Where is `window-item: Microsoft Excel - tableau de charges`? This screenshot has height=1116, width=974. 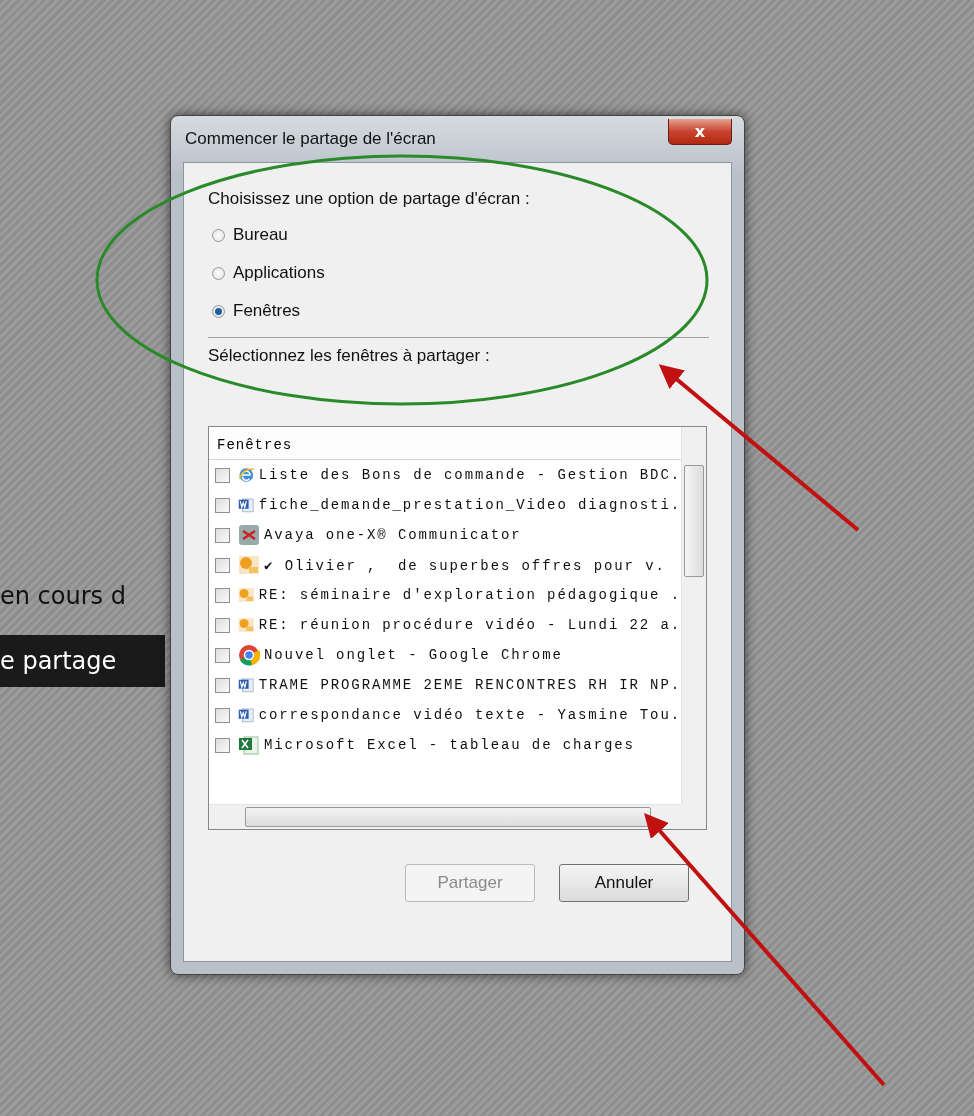 window-item: Microsoft Excel - tableau de charges is located at coordinates (449, 745).